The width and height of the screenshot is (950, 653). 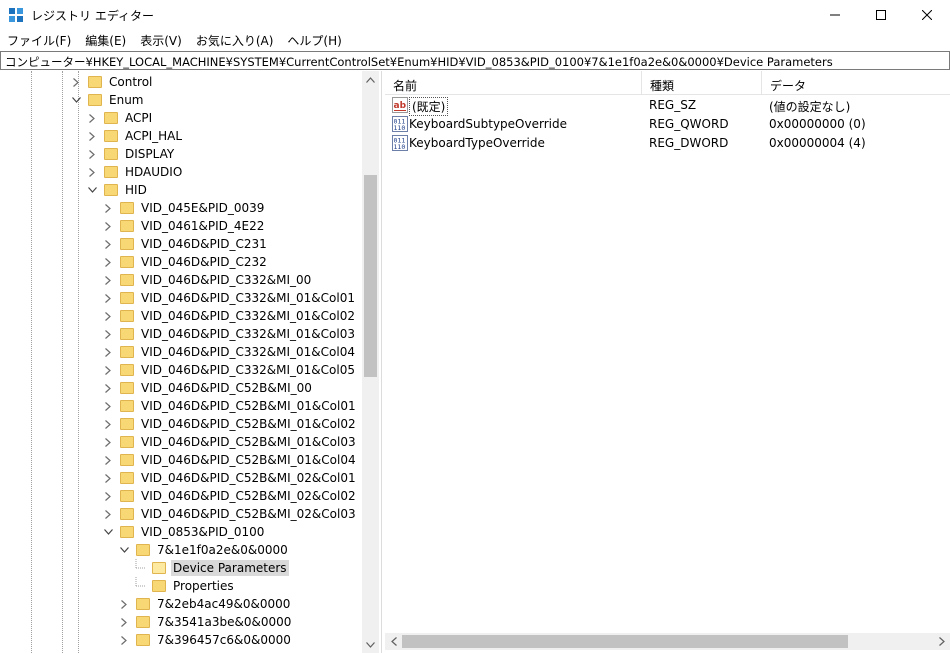 What do you see at coordinates (205, 604) in the screenshot?
I see `tree-item: 7&2eb4ac49&0&0000` at bounding box center [205, 604].